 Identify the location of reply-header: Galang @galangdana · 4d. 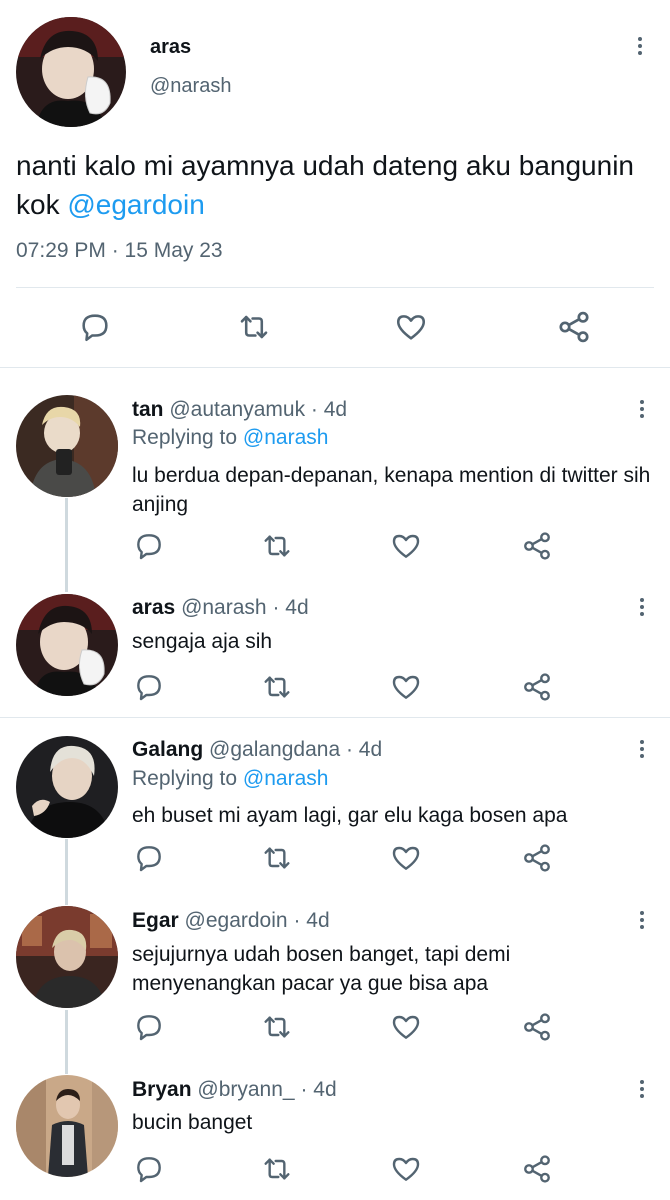
(257, 750).